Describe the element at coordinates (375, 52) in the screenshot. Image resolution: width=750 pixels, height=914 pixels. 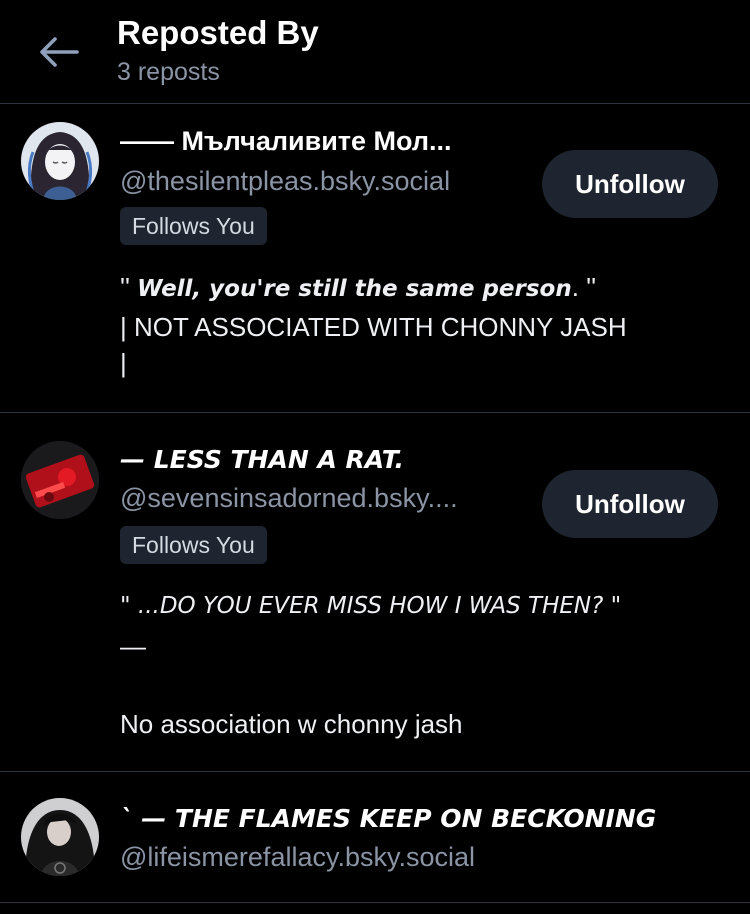
I see `page-header: Reposted By 3 reposts` at that location.